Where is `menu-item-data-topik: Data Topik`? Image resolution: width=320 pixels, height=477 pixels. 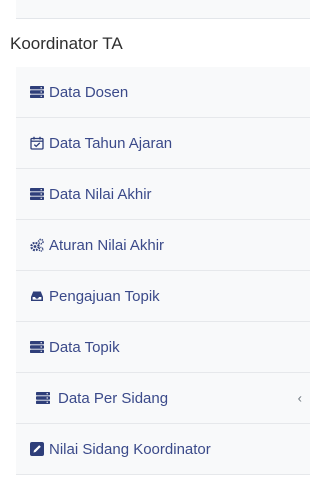 menu-item-data-topik: Data Topik is located at coordinates (163, 347).